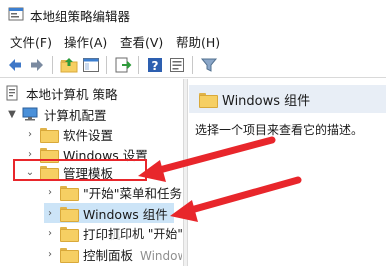  I want to click on help-icon: ?, so click(155, 65).